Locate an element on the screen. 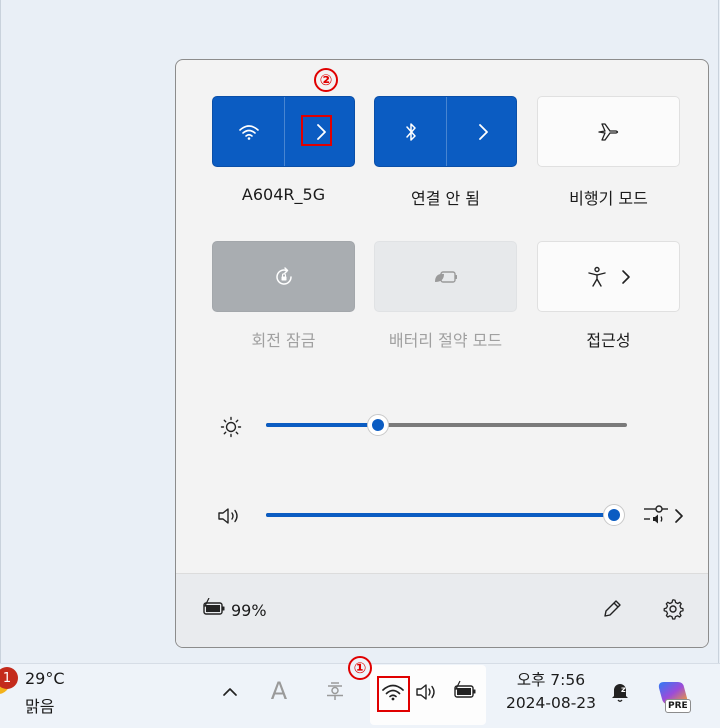 This screenshot has height=728, width=720. battery-percent: 99% is located at coordinates (249, 610).